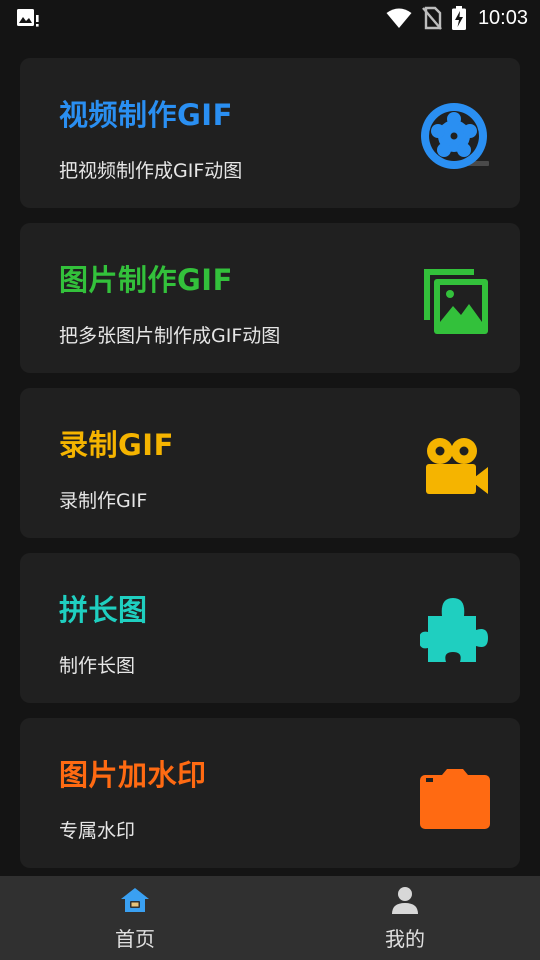 The image size is (540, 960). Describe the element at coordinates (28, 18) in the screenshot. I see `gallery-notification-icon` at that location.